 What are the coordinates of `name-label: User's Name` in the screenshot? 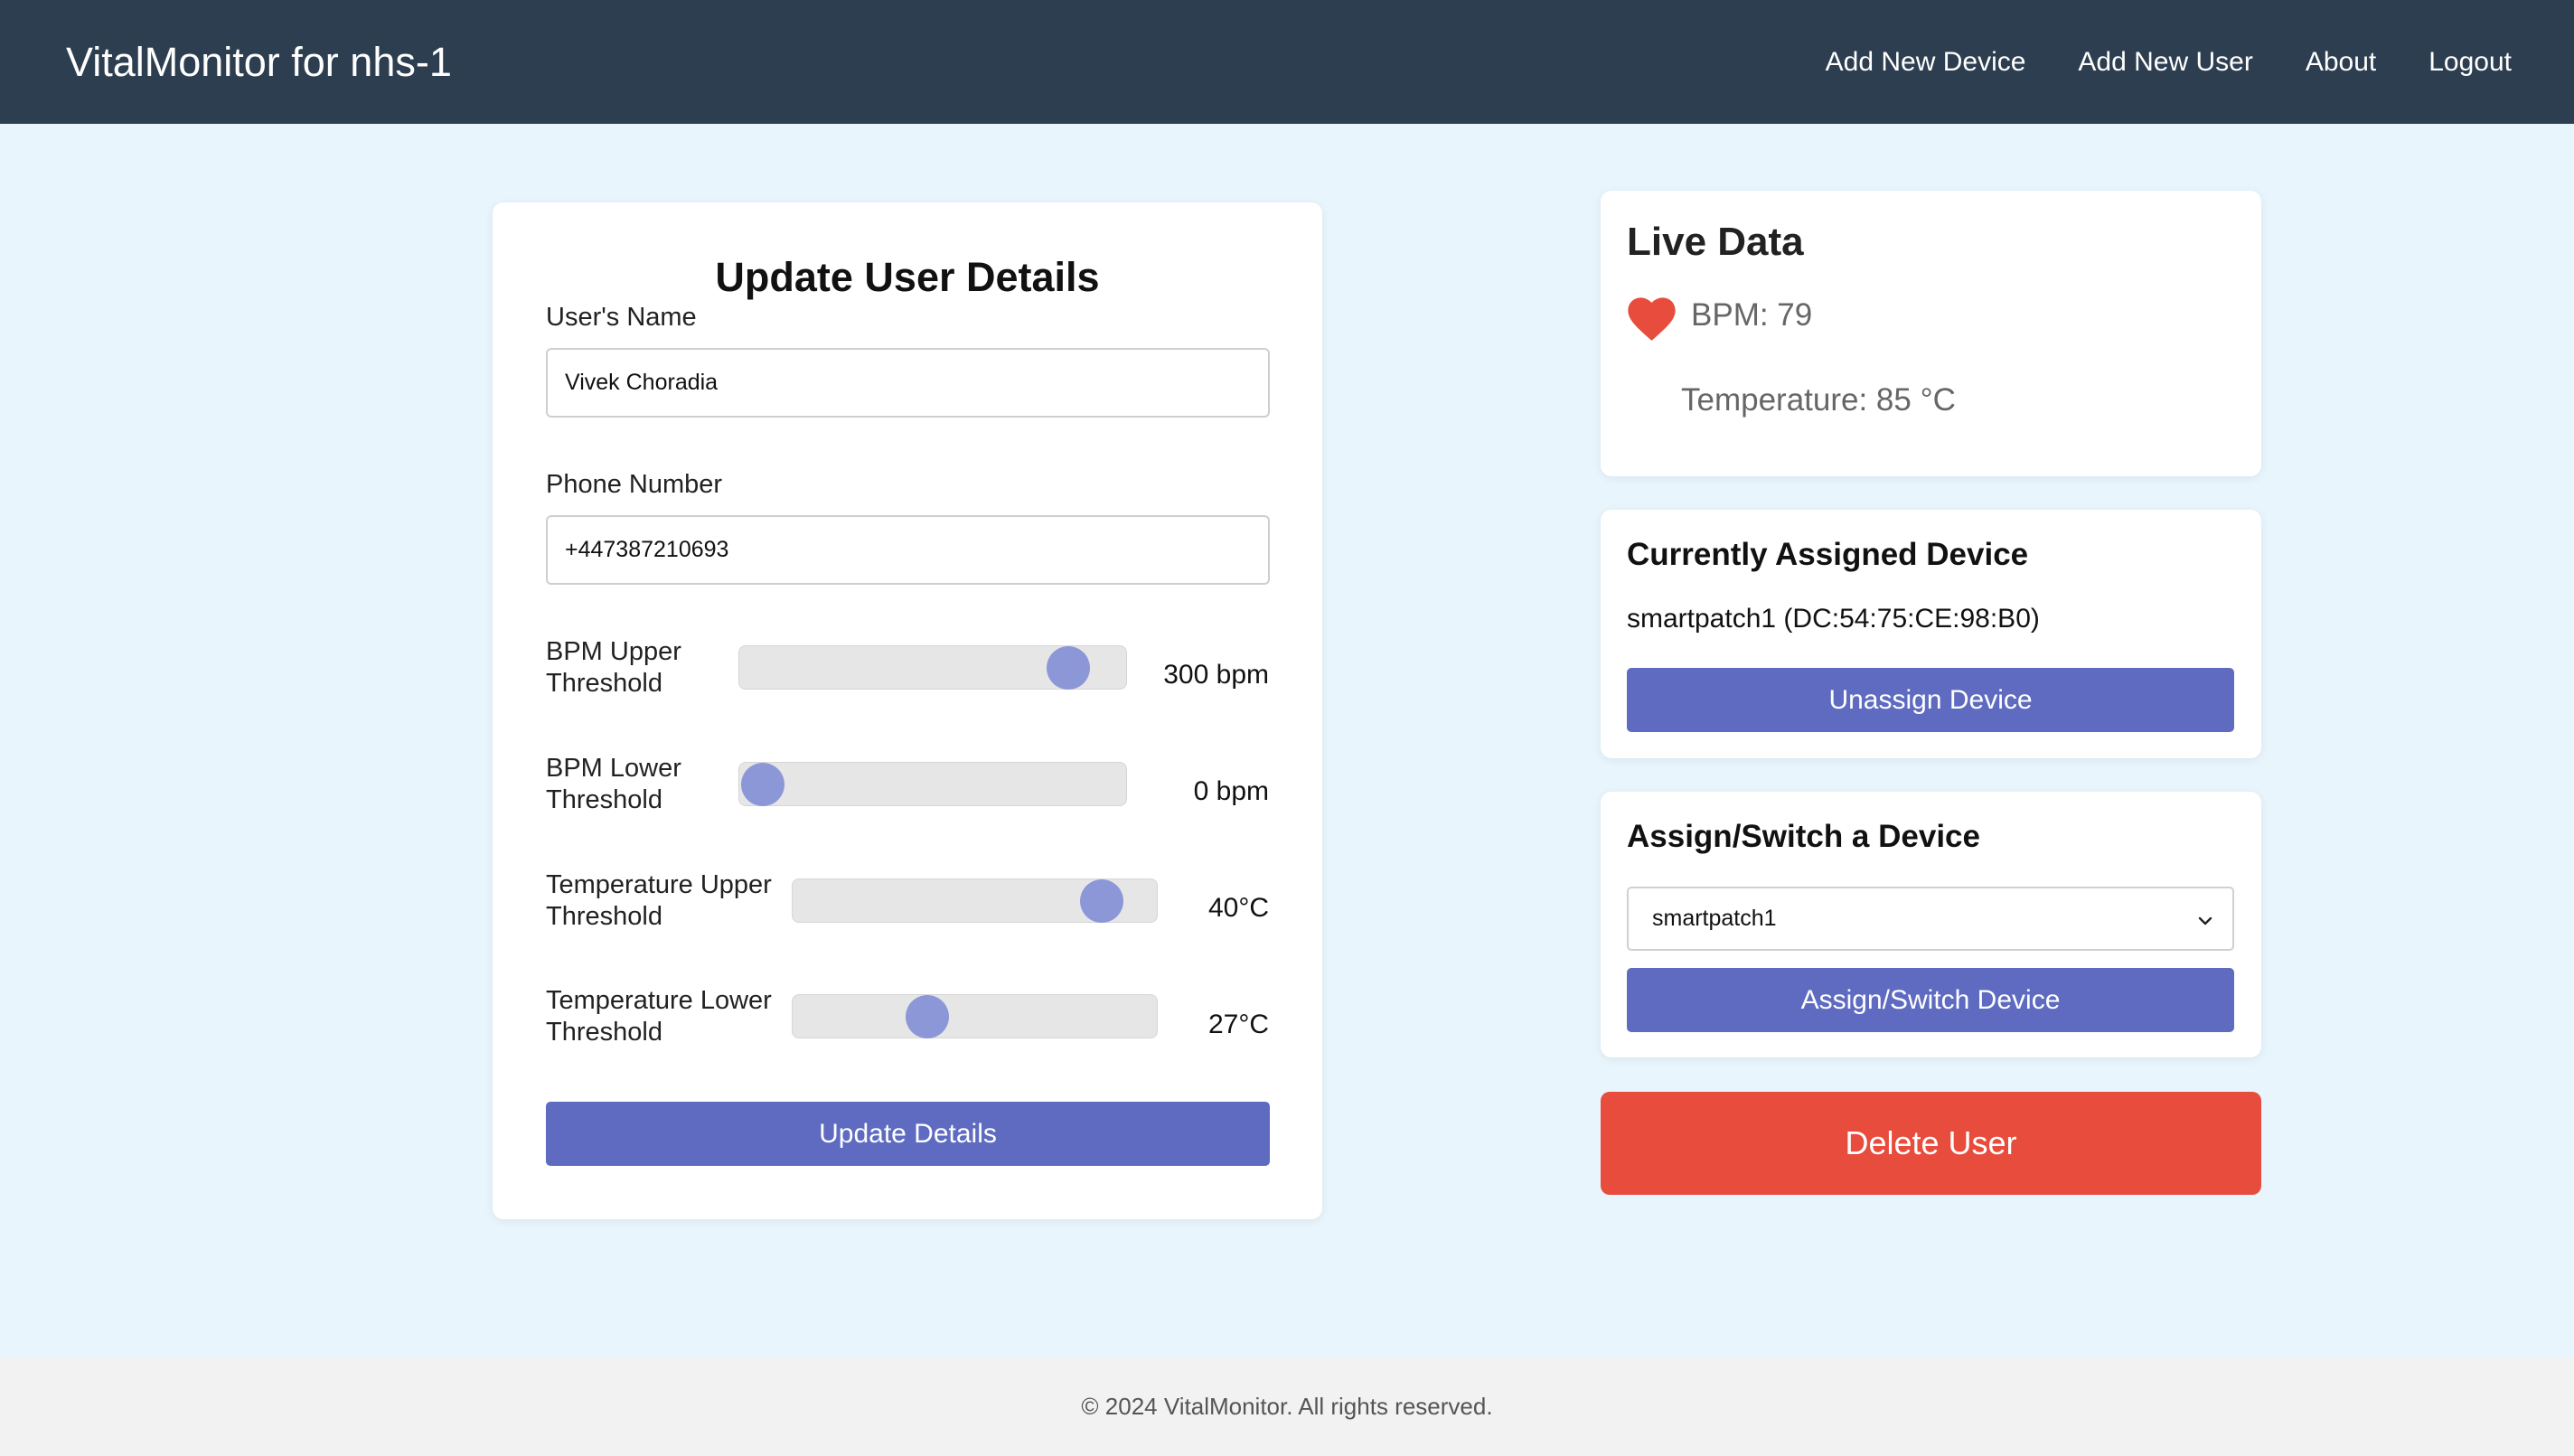 It's located at (621, 318).